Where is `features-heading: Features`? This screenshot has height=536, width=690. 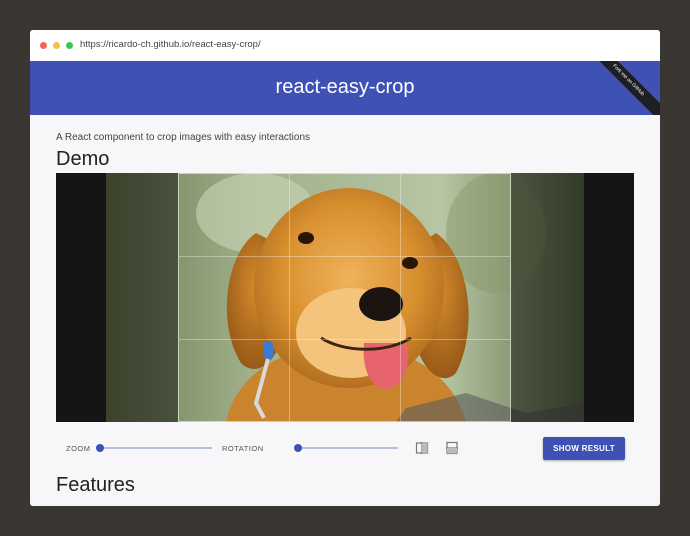 features-heading: Features is located at coordinates (95, 485).